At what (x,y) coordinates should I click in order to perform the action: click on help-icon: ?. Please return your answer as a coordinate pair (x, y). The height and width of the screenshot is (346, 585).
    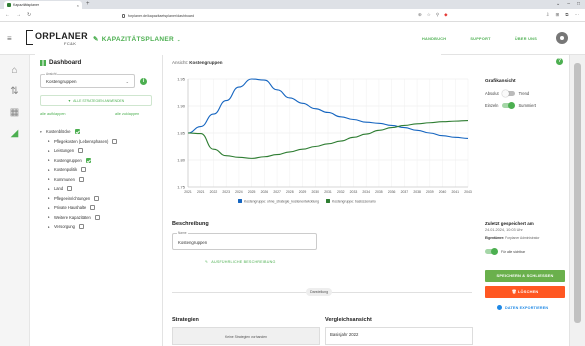
    Looking at the image, I should click on (559, 61).